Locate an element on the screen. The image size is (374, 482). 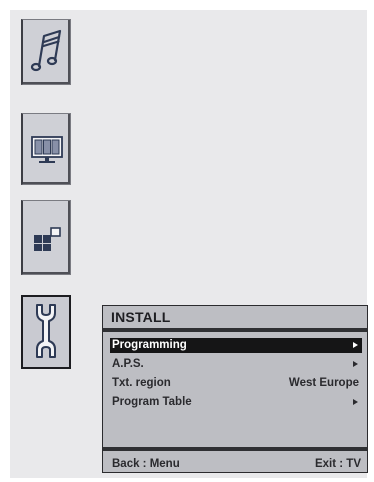
sidebar-item-picture is located at coordinates (46, 149).